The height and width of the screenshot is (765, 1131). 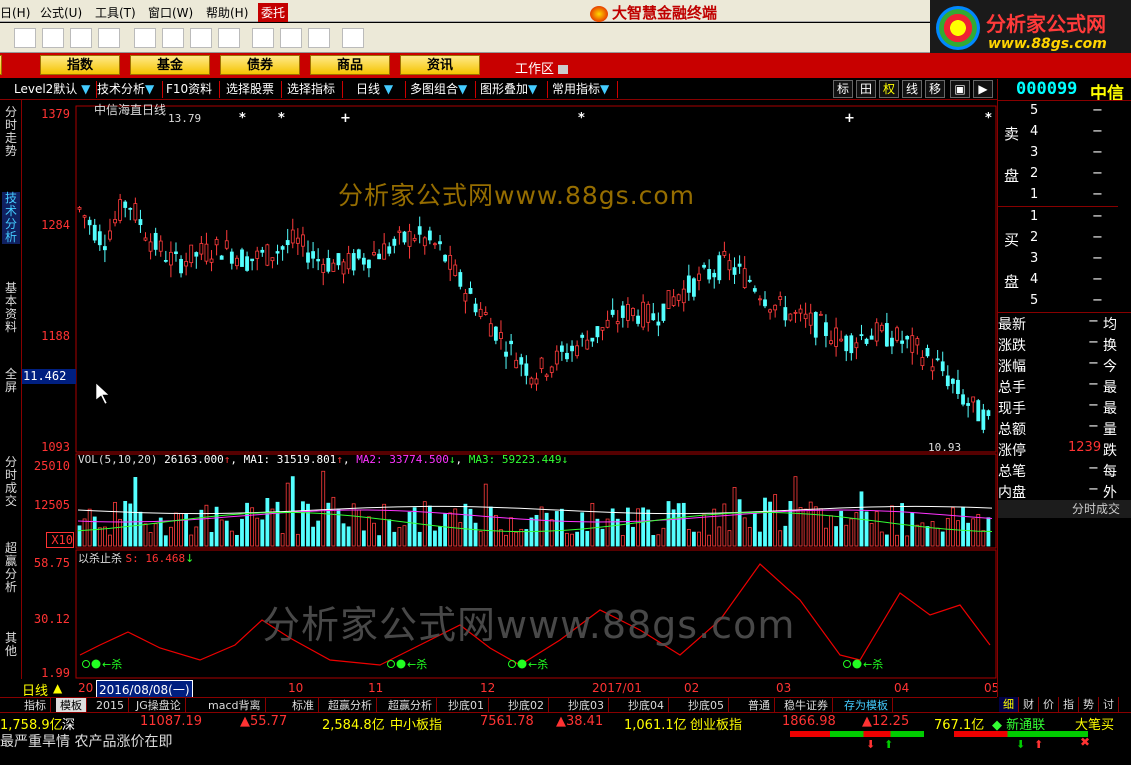 I want to click on template-tab: 普通, so click(x=759, y=705).